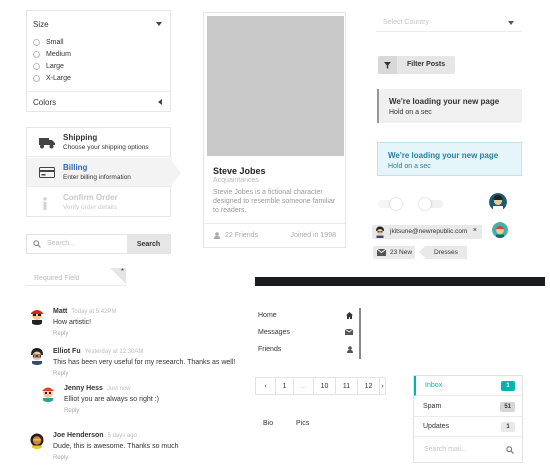  Describe the element at coordinates (99, 142) in the screenshot. I see `step-shipping: Shipping Choose your shipping options` at that location.